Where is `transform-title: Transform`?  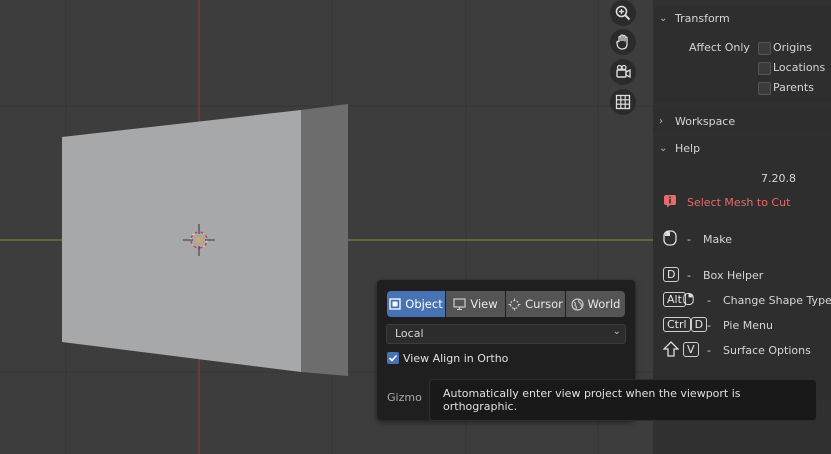 transform-title: Transform is located at coordinates (702, 18).